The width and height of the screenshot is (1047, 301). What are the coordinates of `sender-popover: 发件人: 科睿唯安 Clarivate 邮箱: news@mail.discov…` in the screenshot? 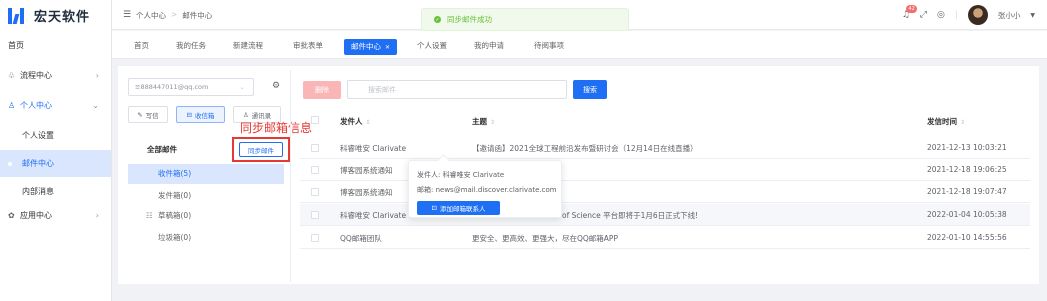 It's located at (485, 189).